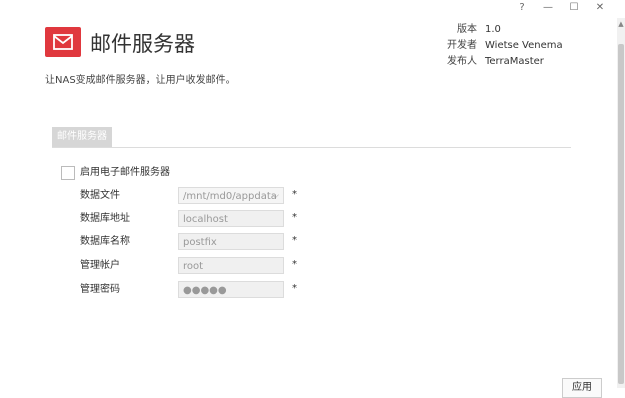 The width and height of the screenshot is (625, 398). I want to click on chevron-down-icon: ⌵, so click(275, 196).